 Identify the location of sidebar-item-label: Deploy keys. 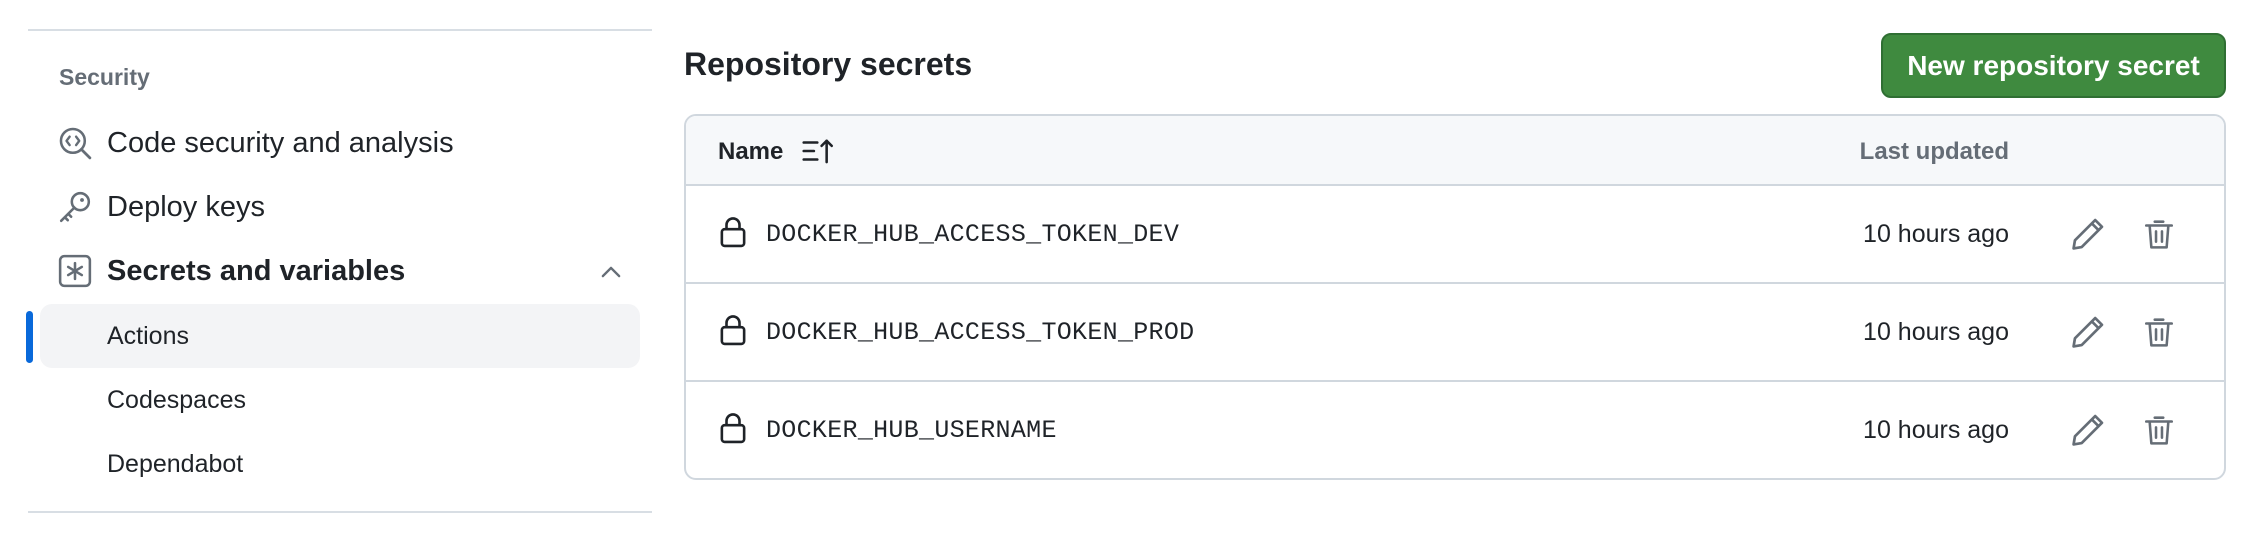
(186, 206).